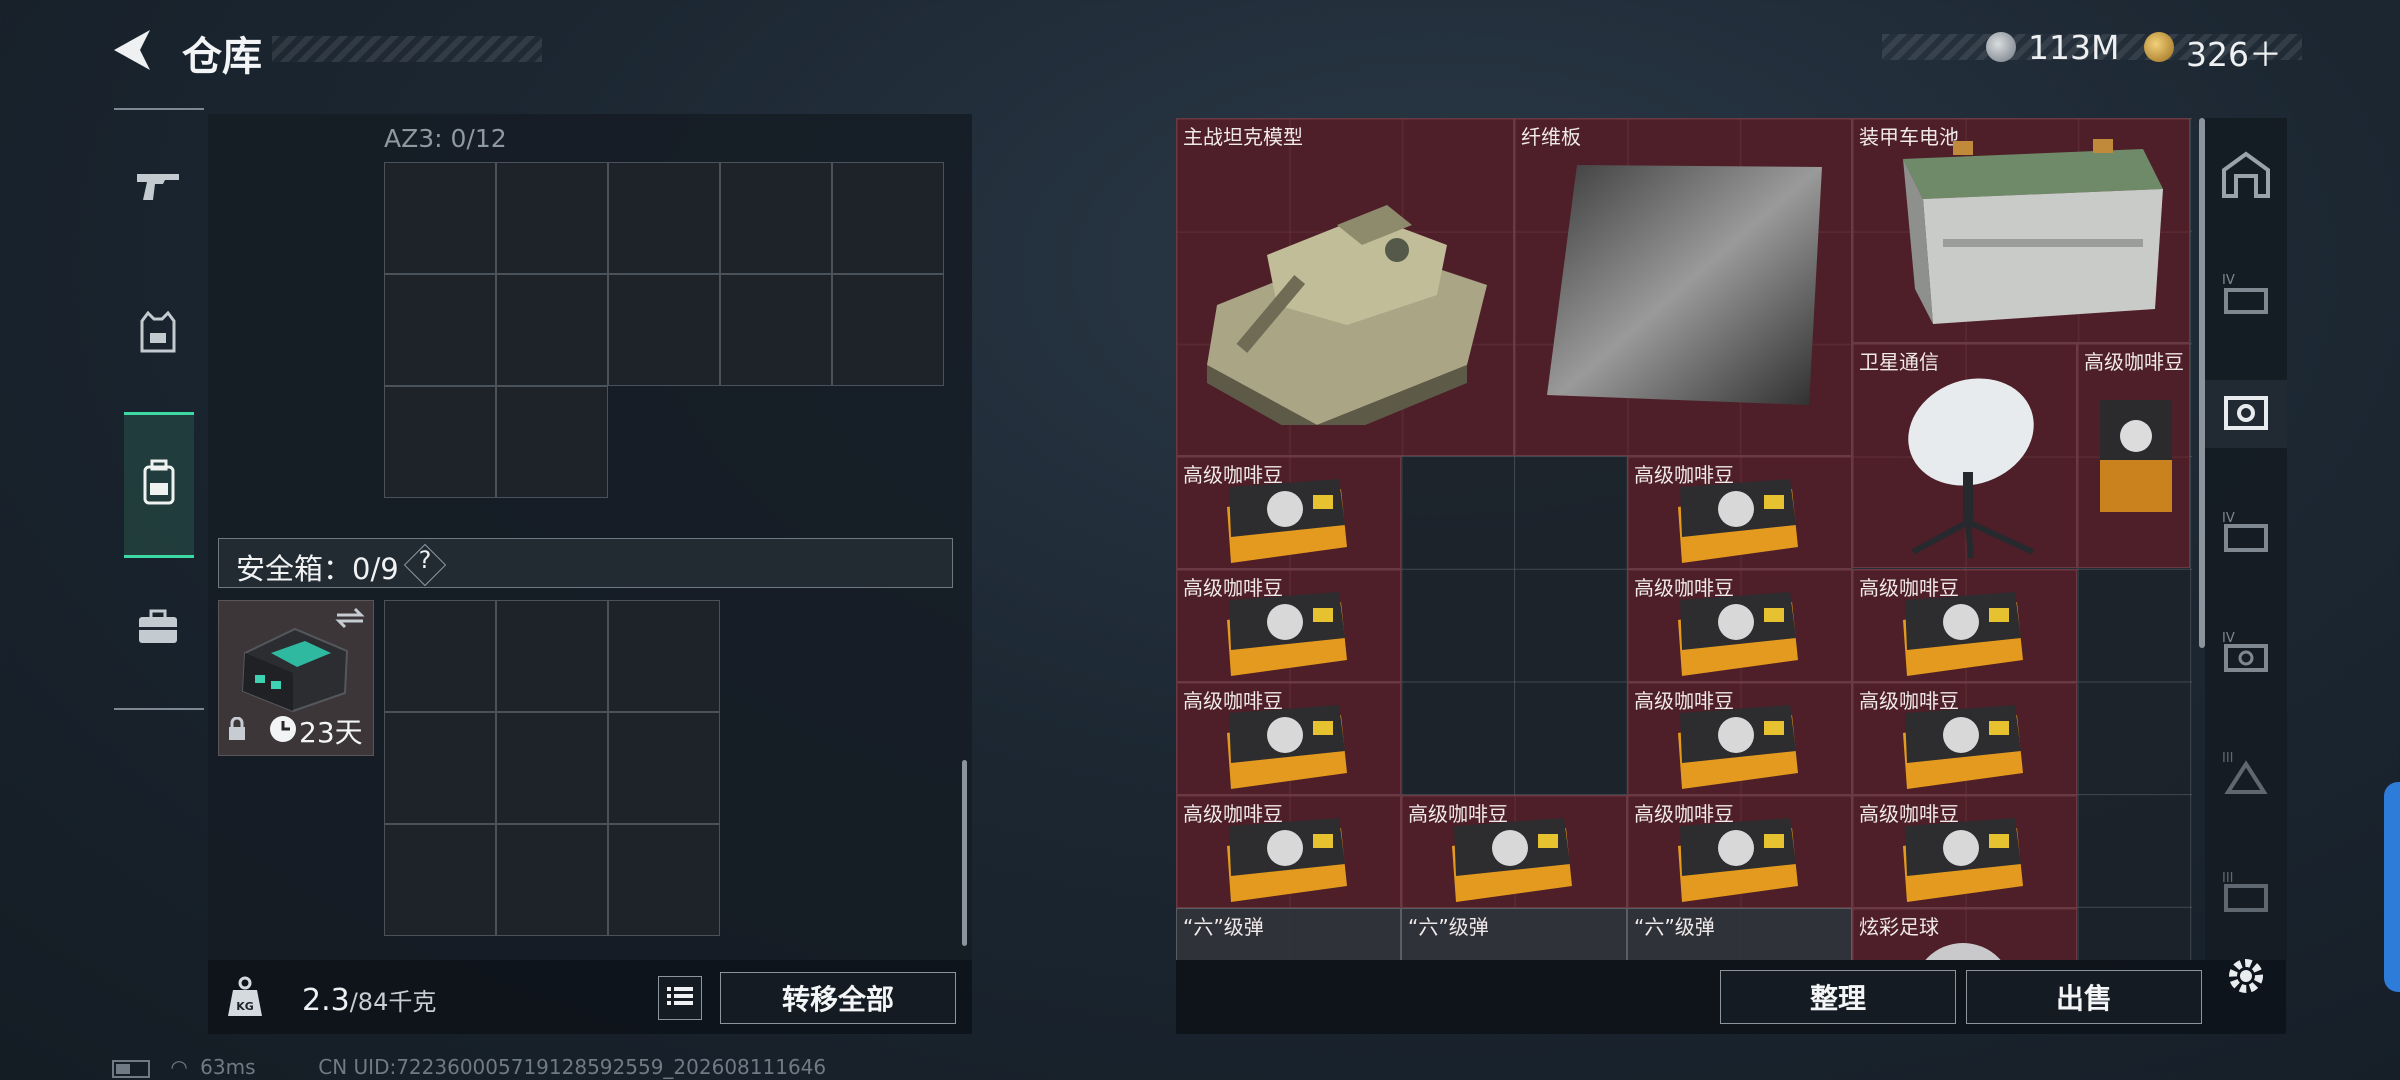  I want to click on stash-tab-5: III, so click(2246, 774).